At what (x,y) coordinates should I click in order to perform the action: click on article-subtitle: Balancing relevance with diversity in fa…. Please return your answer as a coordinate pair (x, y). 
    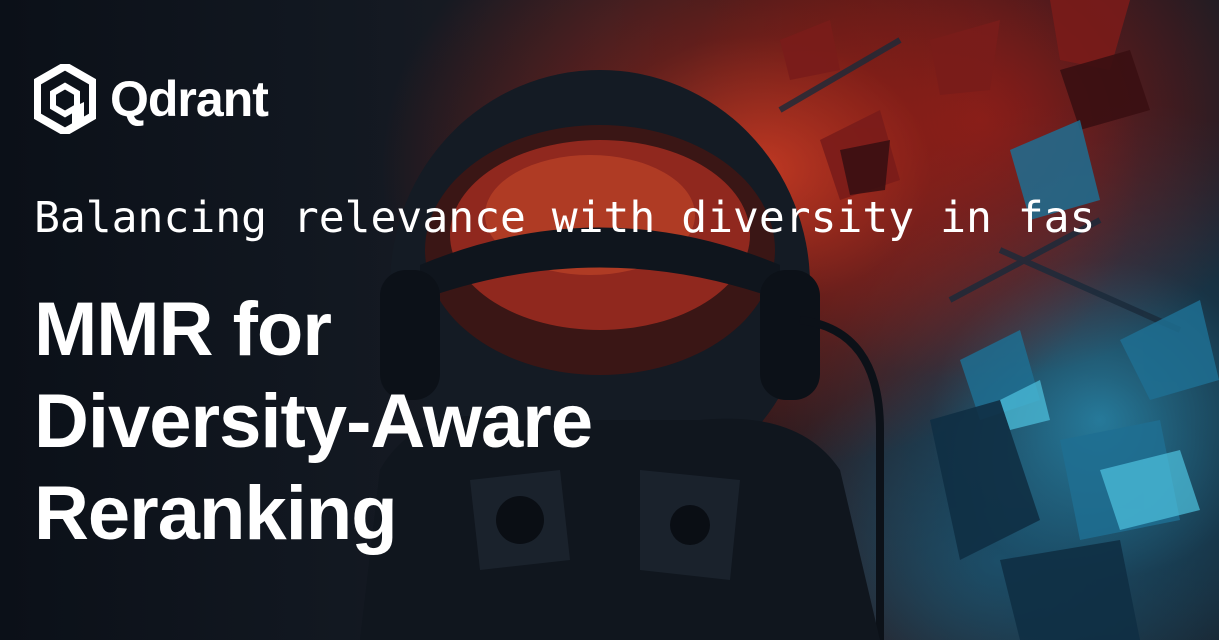
    Looking at the image, I should click on (565, 218).